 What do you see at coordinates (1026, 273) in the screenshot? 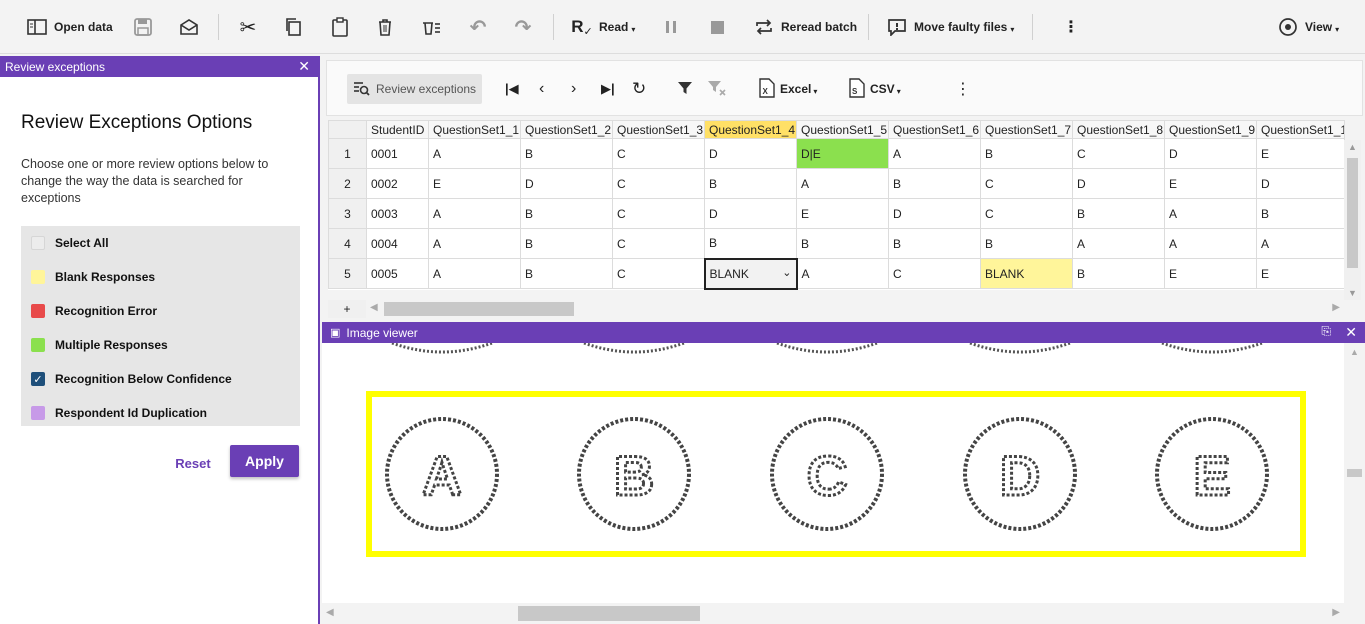
I see `table-cell: BLANK` at bounding box center [1026, 273].